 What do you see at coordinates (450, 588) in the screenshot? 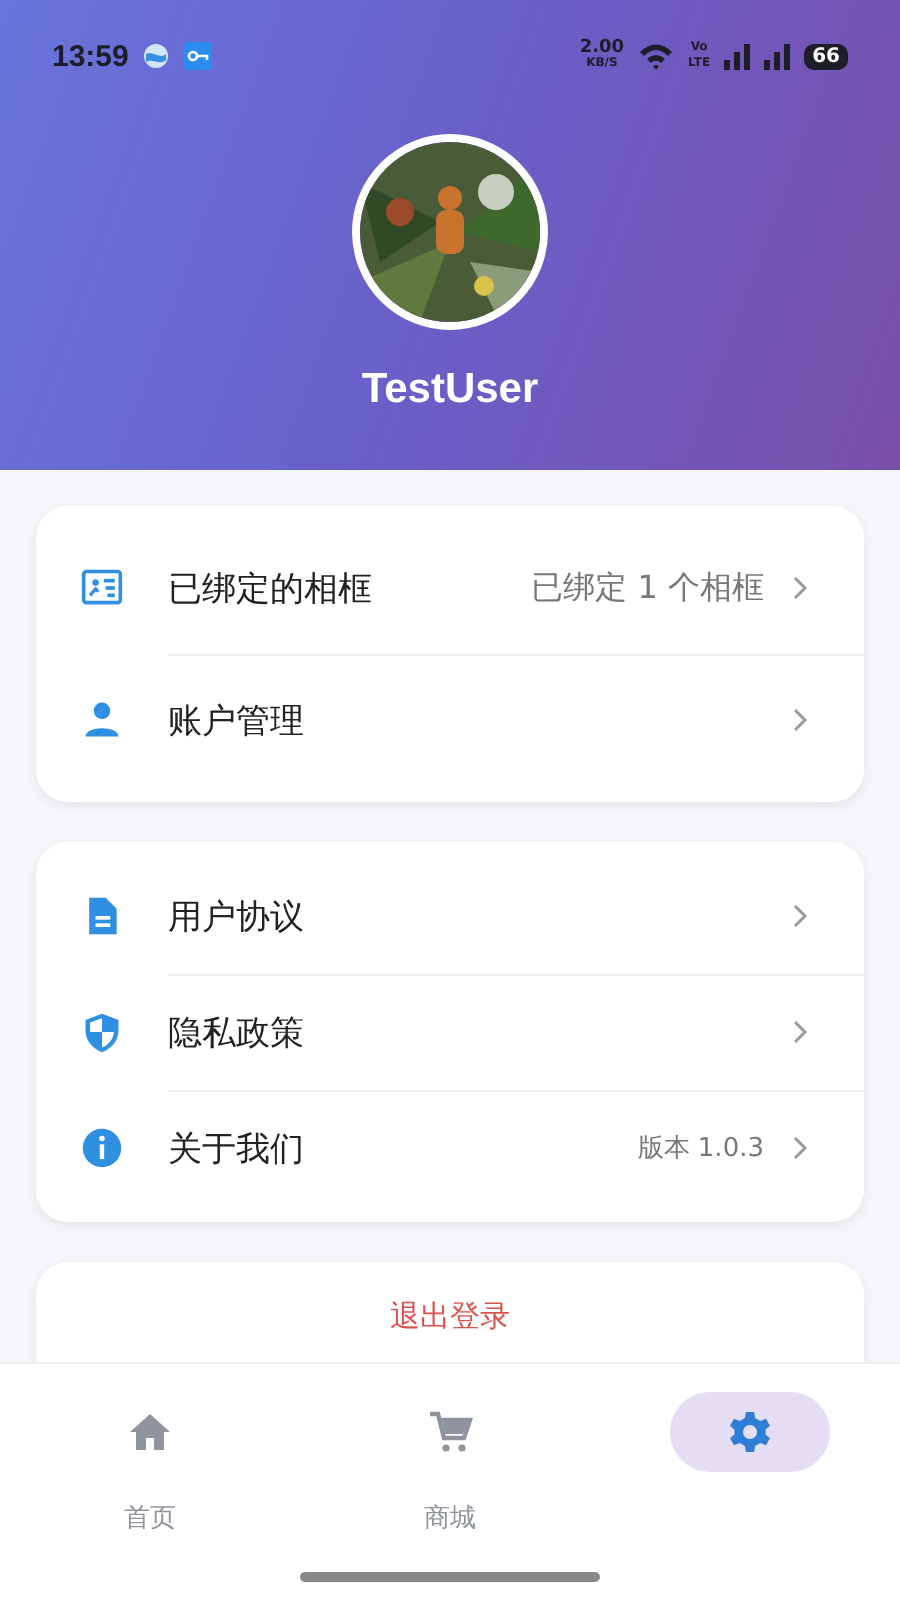
I see `menu-item: 已绑定的相框 已绑定 1 个相框` at bounding box center [450, 588].